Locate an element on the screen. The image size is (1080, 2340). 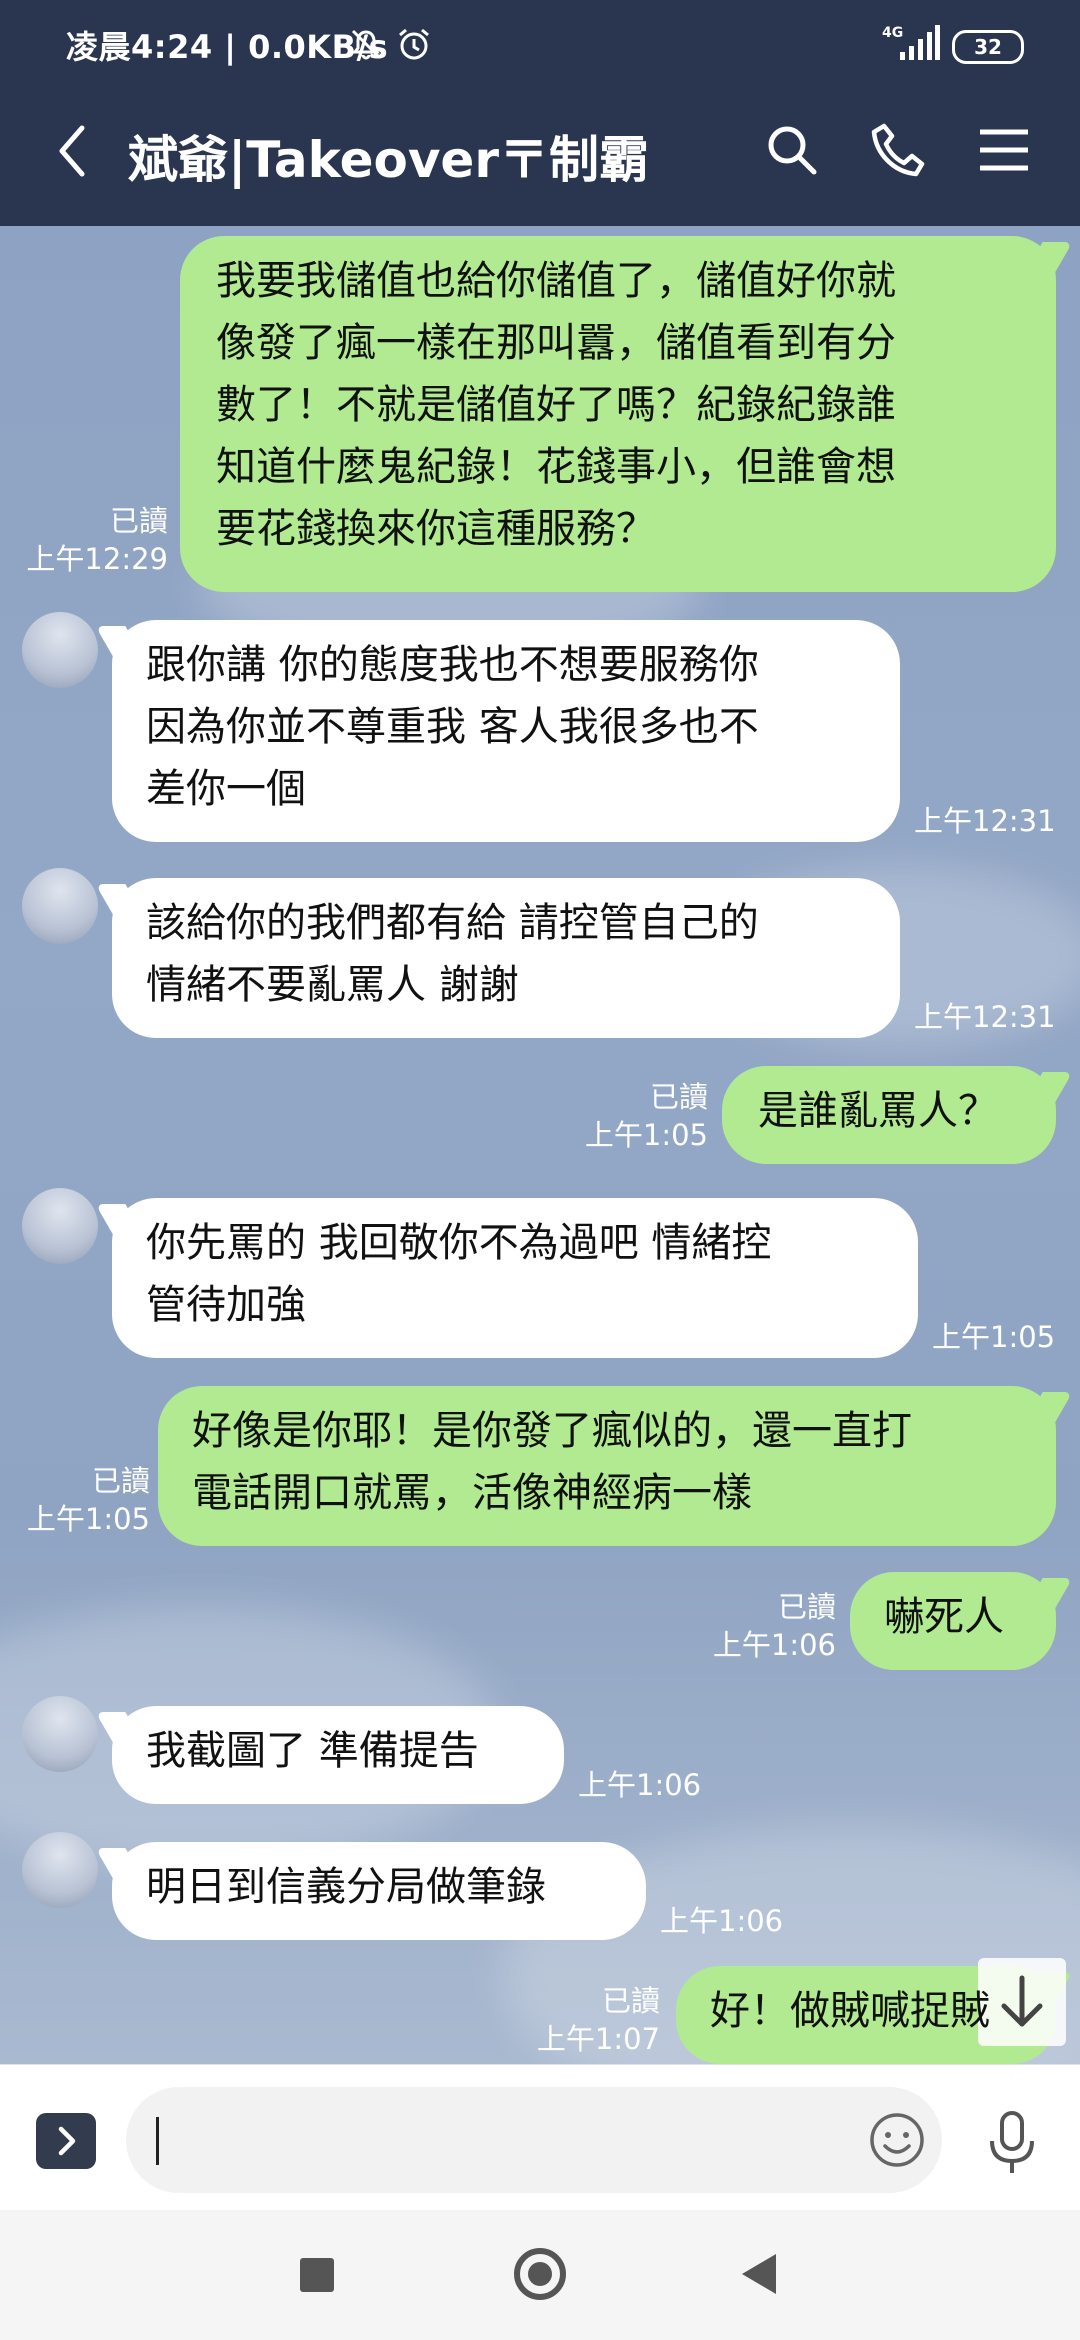
chat-title: 斌爺|Takeover〒制霸 is located at coordinates (388, 160).